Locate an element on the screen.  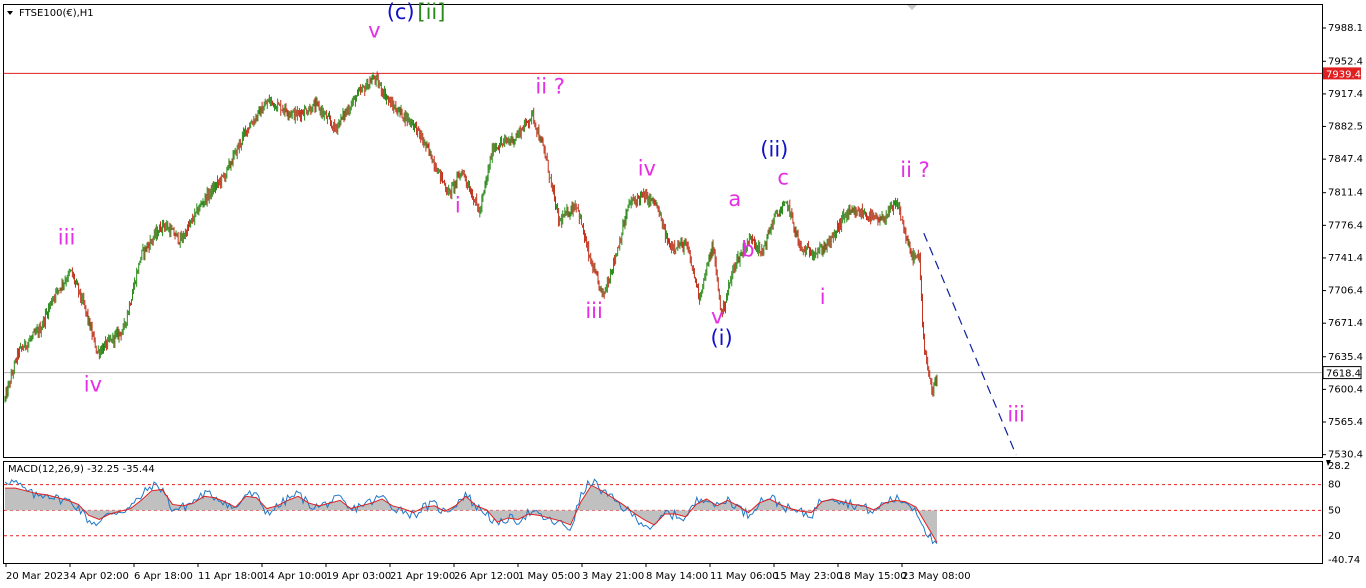
price-tick-label: 7741.4 is located at coordinates (1345, 258).